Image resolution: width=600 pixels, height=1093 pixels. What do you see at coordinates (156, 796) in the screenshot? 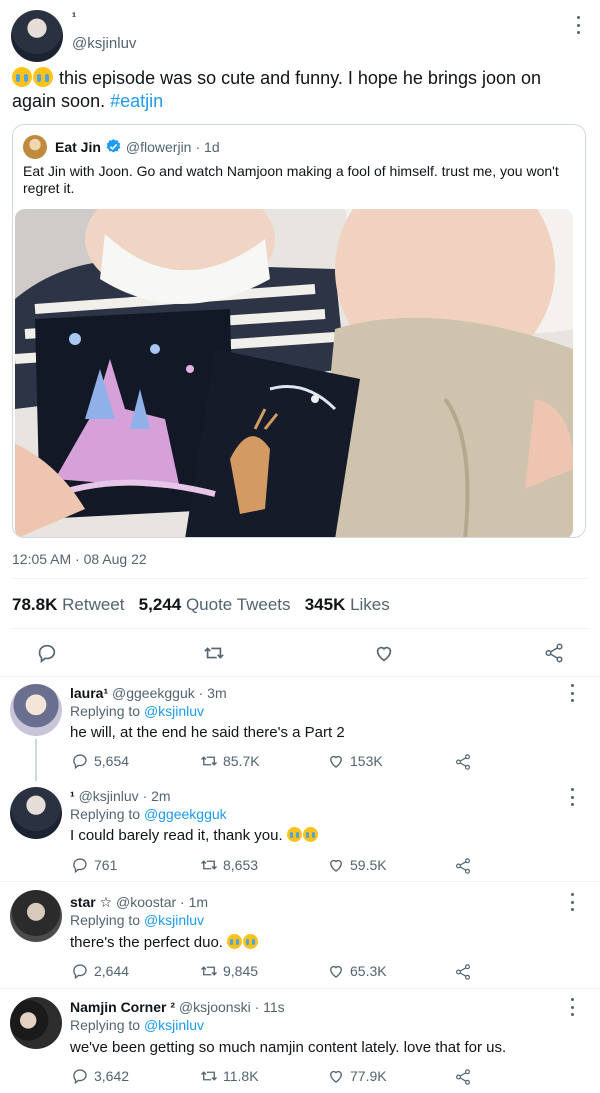
I see `reply-time: · 2m` at bounding box center [156, 796].